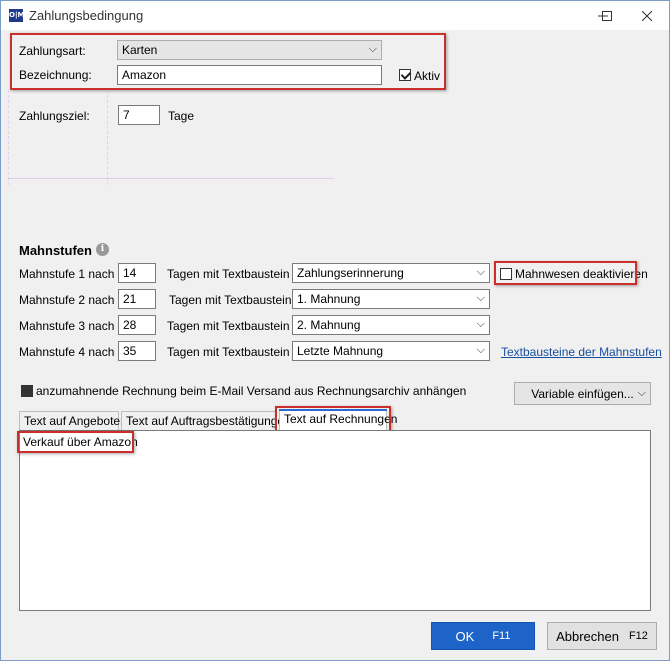 Image resolution: width=670 pixels, height=661 pixels. Describe the element at coordinates (75, 442) in the screenshot. I see `highlight-editor-text` at that location.